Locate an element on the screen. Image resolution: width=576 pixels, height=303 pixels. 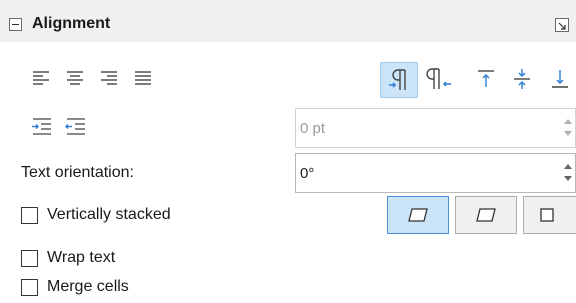
justify-icon is located at coordinates (143, 78).